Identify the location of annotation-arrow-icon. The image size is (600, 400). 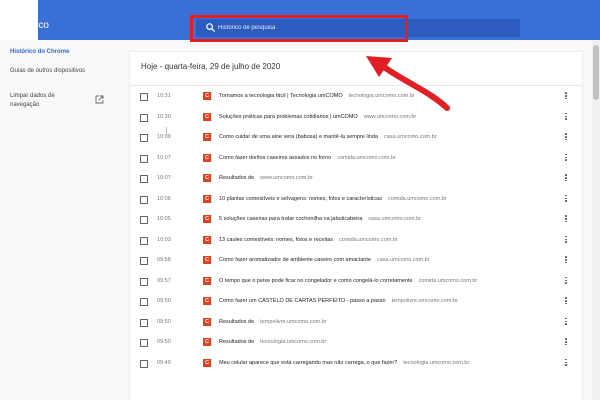
(408, 83).